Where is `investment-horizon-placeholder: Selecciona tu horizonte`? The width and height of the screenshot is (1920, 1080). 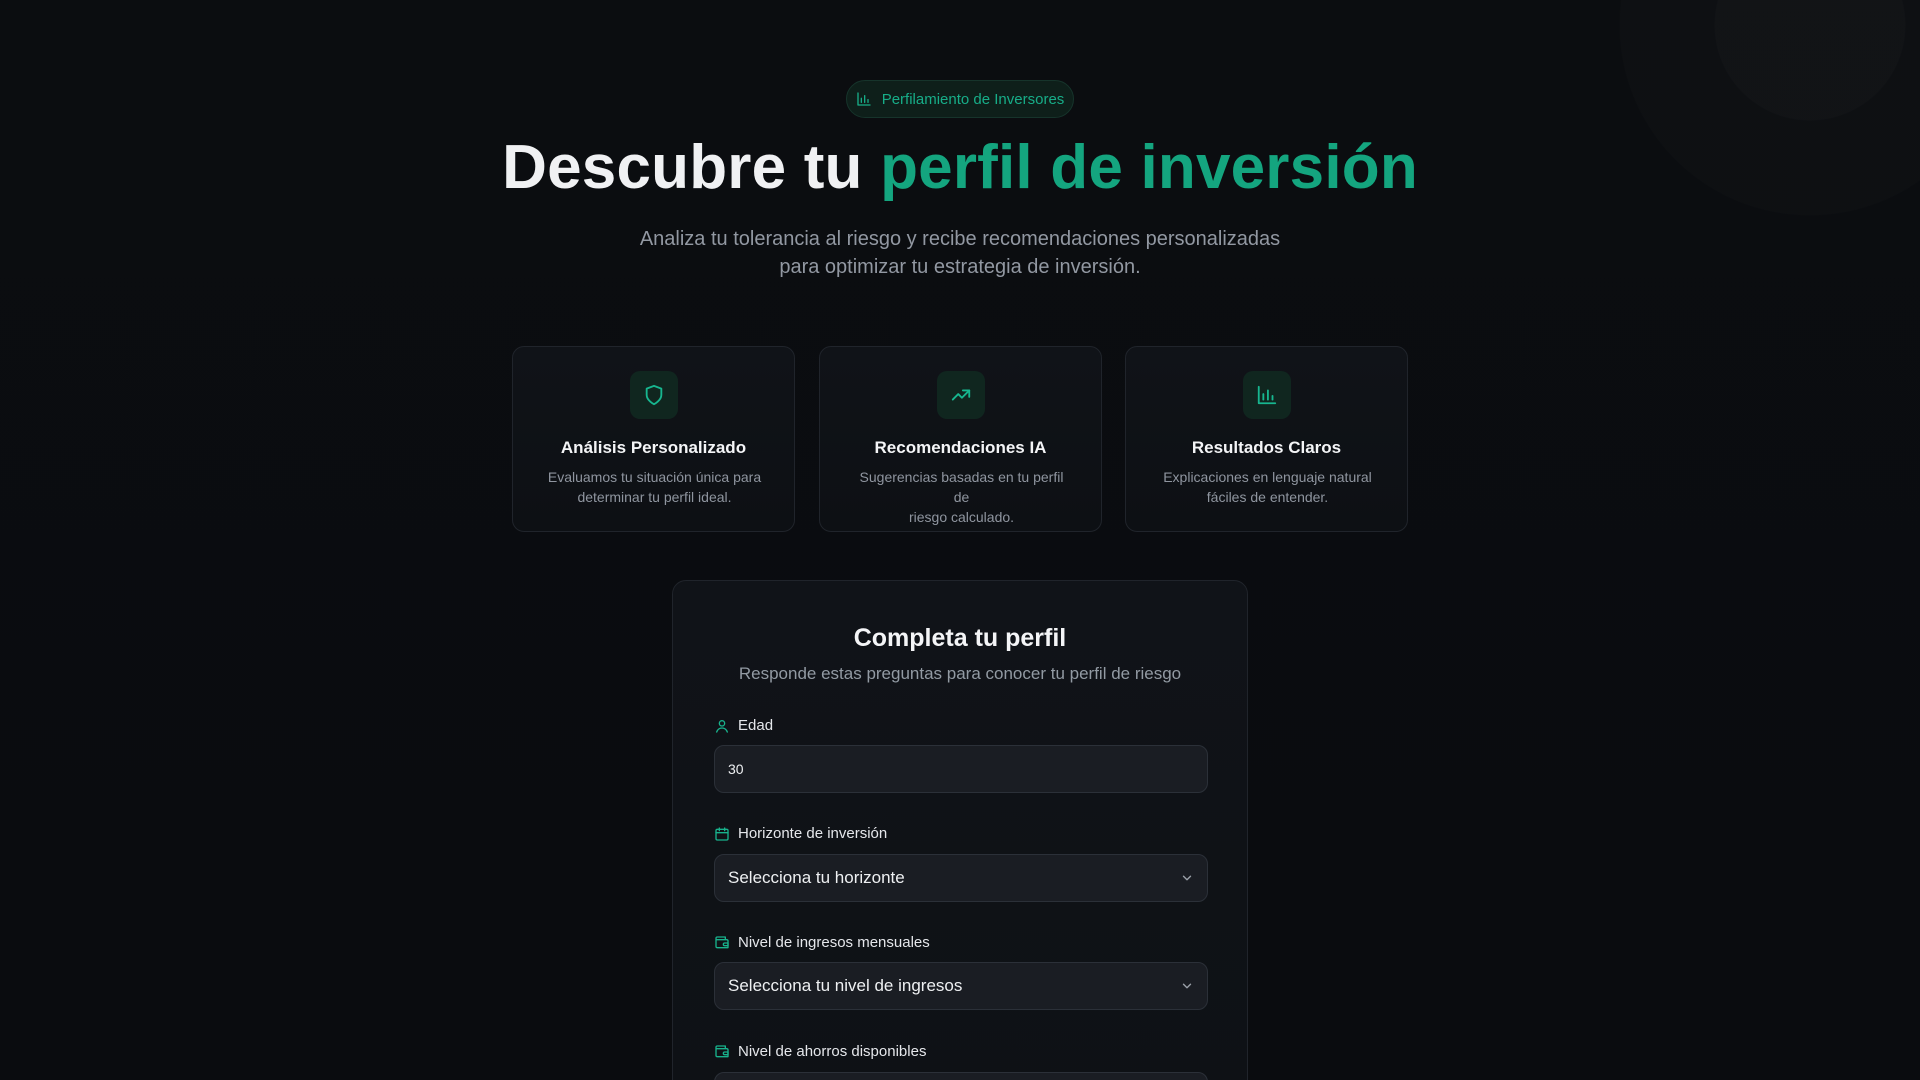
investment-horizon-placeholder: Selecciona tu horizonte is located at coordinates (816, 877).